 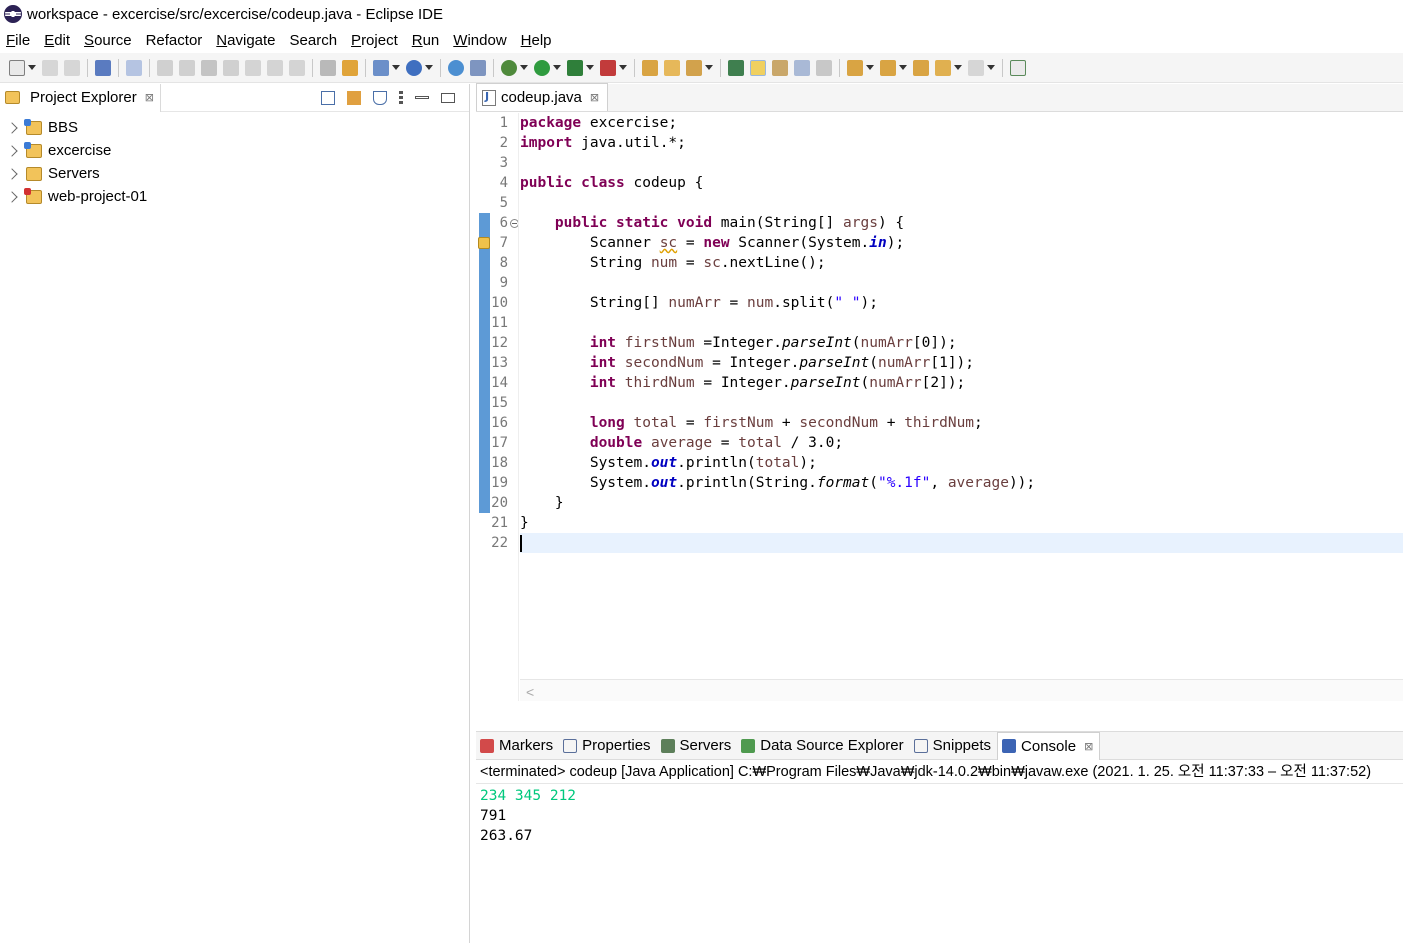 I want to click on tree-item-web-project-01: web-project-01, so click(x=234, y=196).